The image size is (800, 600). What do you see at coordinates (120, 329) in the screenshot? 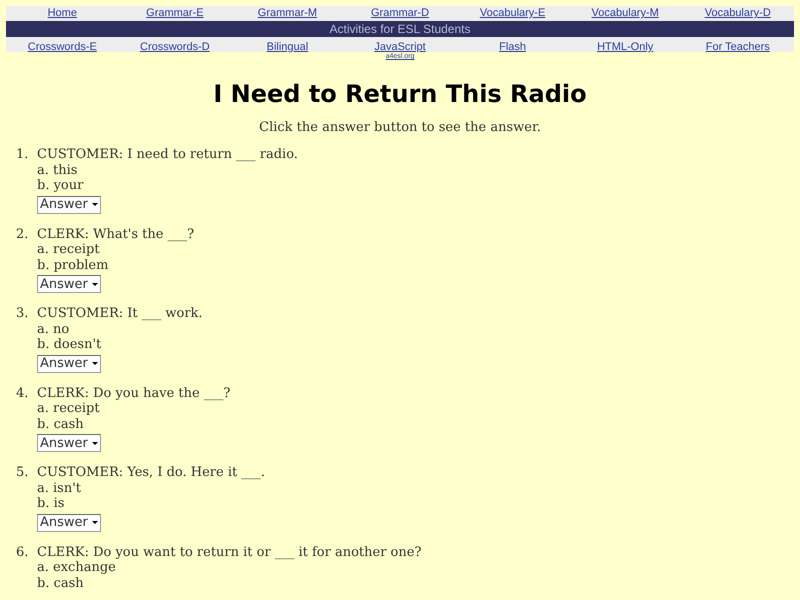
I see `answer-option: a. no` at bounding box center [120, 329].